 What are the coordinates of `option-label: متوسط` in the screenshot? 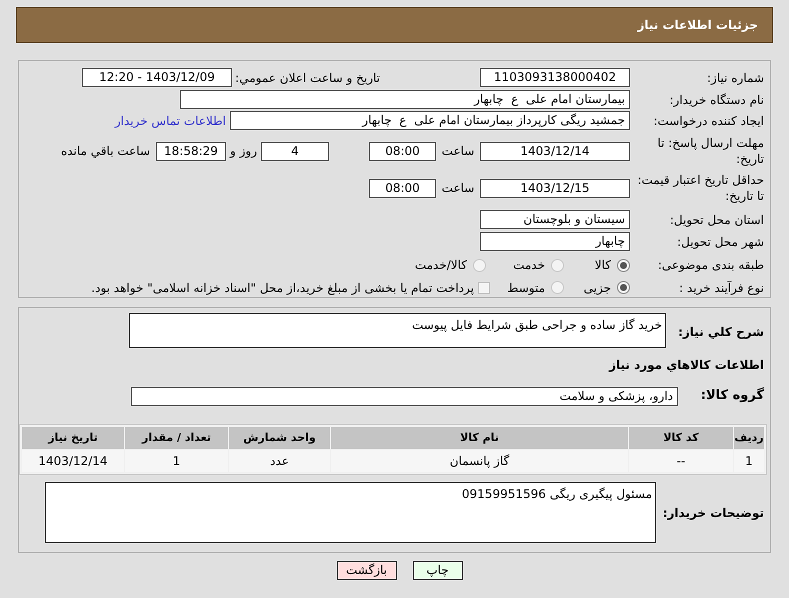 It's located at (526, 288).